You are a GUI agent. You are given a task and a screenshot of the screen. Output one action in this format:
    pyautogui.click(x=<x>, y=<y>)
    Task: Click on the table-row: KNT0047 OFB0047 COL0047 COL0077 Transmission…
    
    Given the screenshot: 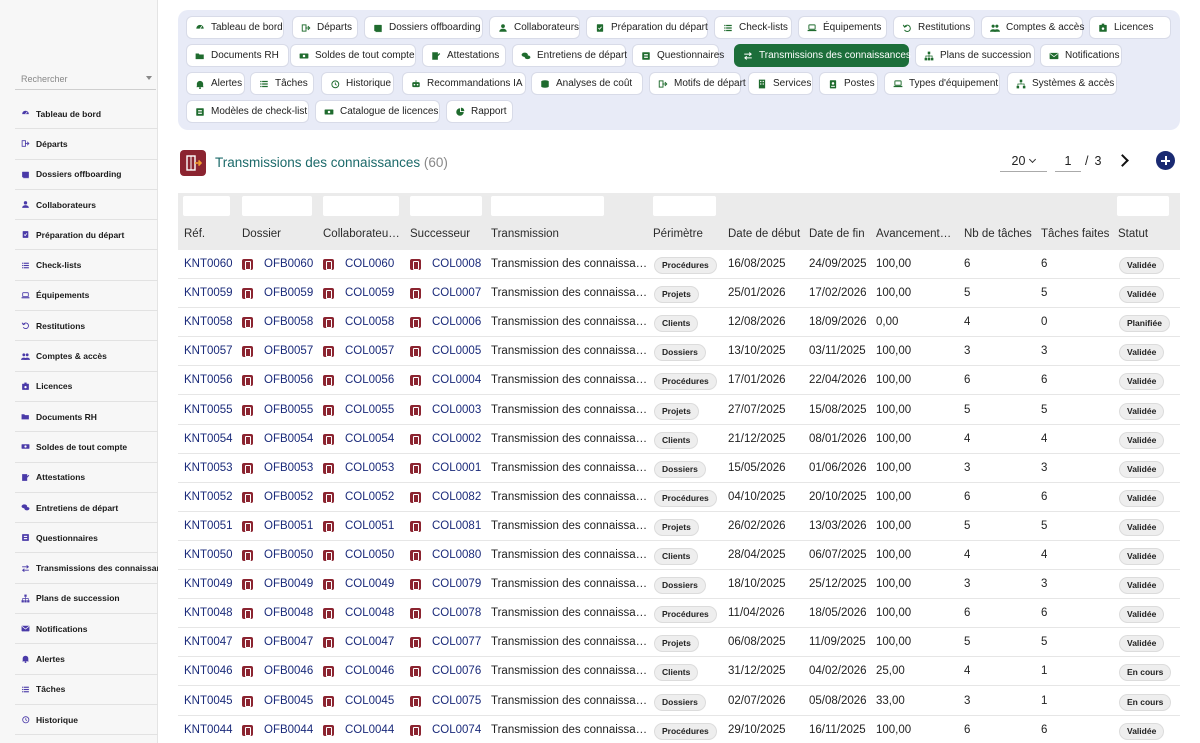 What is the action you would take?
    pyautogui.click(x=679, y=643)
    